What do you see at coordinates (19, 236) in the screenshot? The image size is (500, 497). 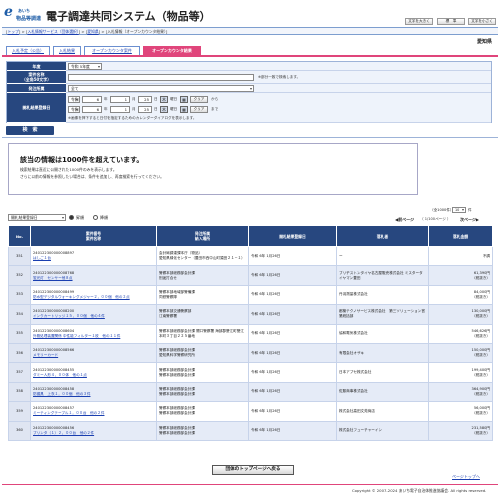 I see `col-header-no: No.` at bounding box center [19, 236].